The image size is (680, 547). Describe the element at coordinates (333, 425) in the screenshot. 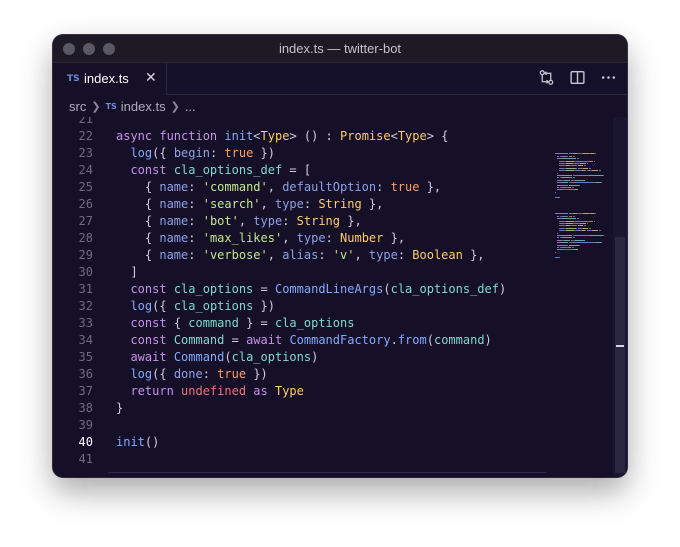

I see `code-line: 39` at that location.